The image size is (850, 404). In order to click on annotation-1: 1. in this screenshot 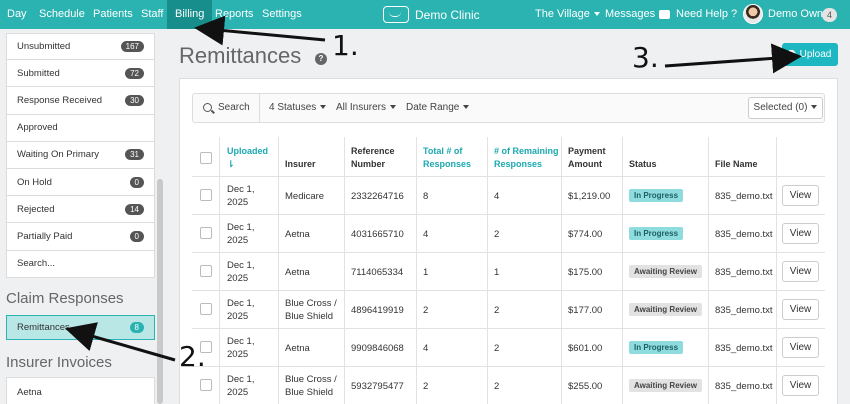, I will do `click(345, 45)`.